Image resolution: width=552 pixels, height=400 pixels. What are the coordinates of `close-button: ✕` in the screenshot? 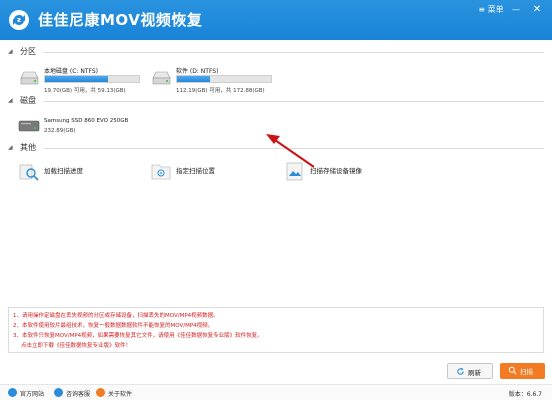 It's located at (537, 10).